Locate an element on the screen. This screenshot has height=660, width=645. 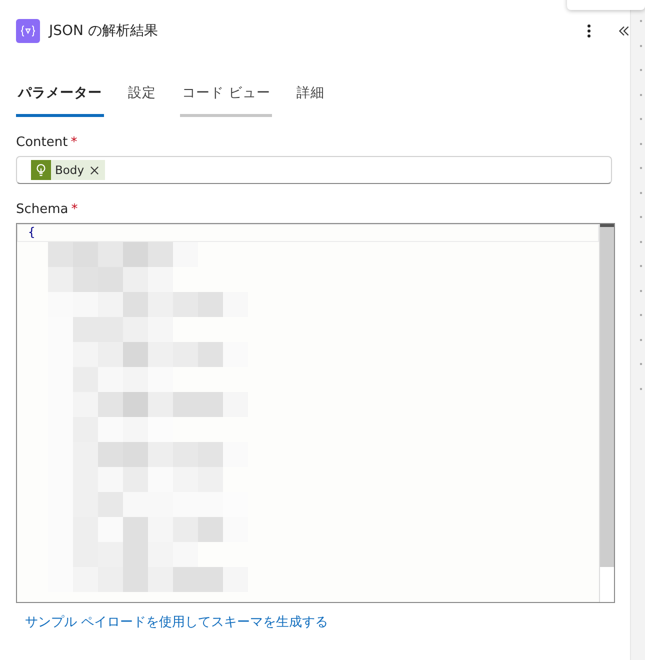
scrollbar-thumb is located at coordinates (607, 395).